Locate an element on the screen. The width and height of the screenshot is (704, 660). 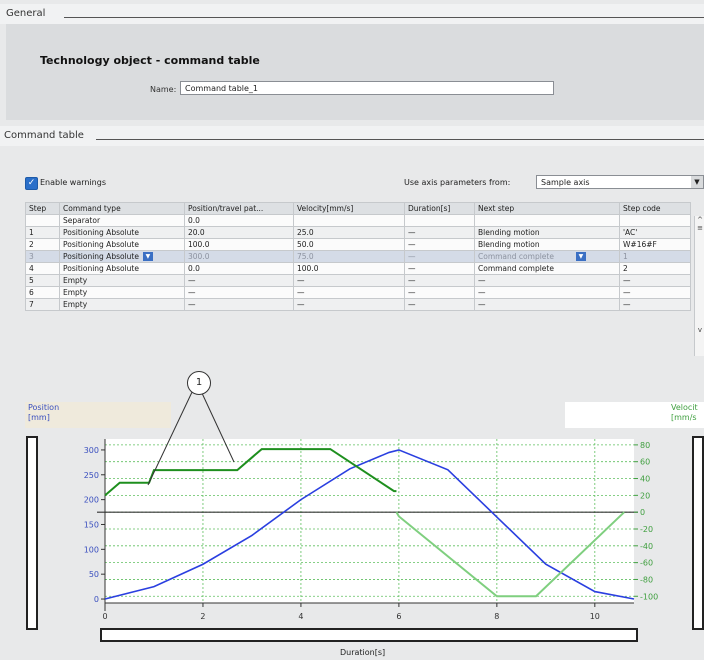
y-right-tick-label: -100 is located at coordinates (649, 596).